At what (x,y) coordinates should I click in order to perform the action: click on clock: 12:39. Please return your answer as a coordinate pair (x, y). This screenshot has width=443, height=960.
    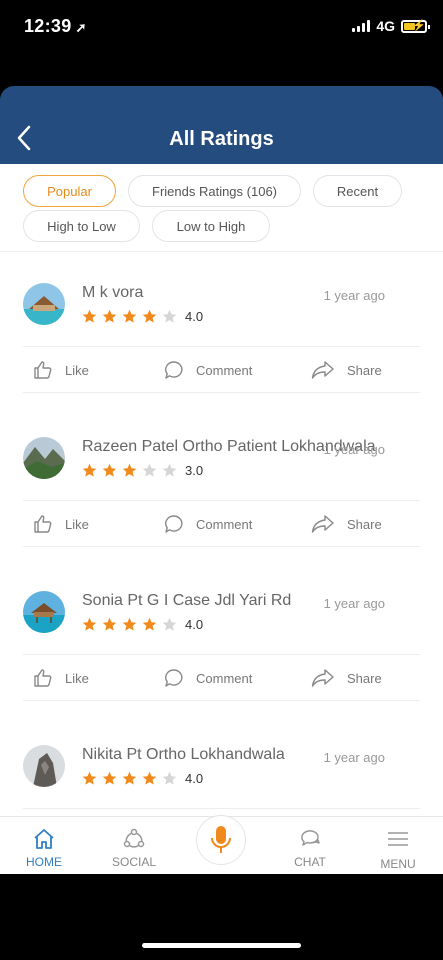
    Looking at the image, I should click on (48, 26).